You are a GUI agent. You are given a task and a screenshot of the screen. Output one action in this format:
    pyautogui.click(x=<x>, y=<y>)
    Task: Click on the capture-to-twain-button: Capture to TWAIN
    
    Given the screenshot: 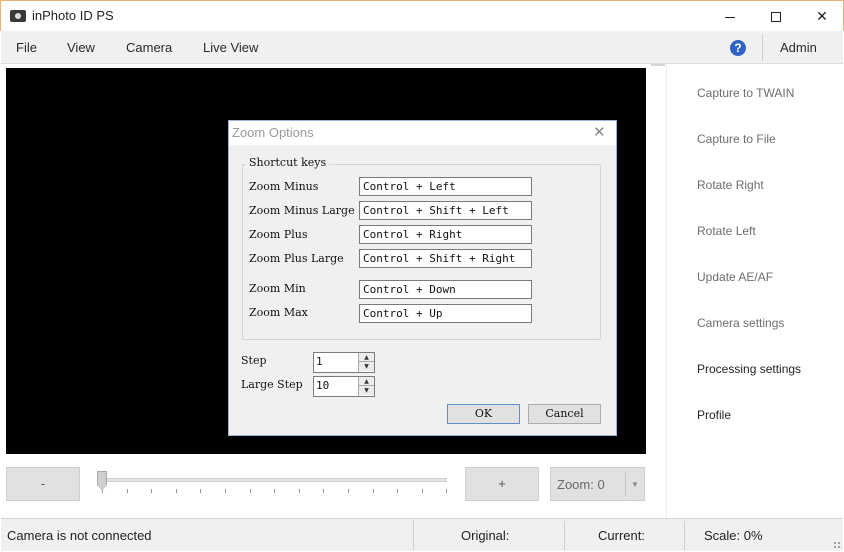 What is the action you would take?
    pyautogui.click(x=745, y=93)
    